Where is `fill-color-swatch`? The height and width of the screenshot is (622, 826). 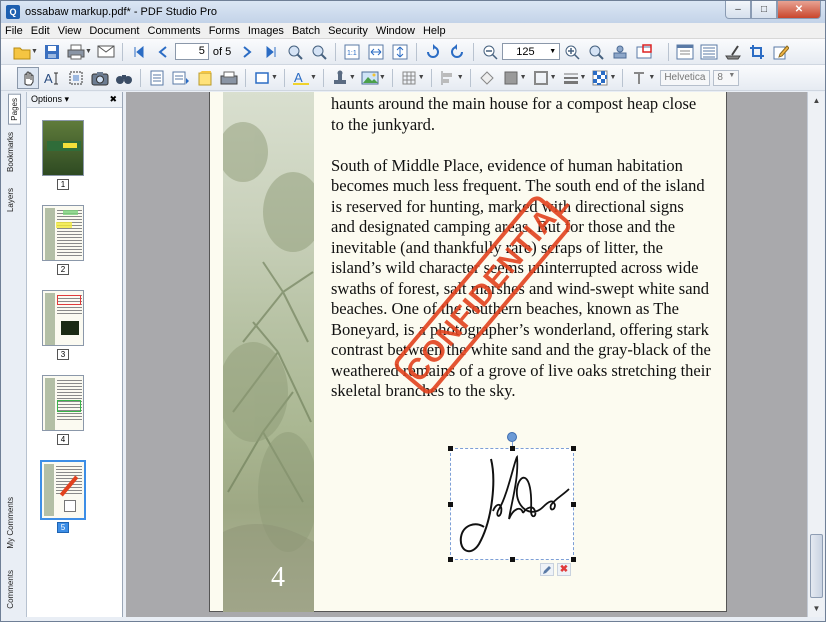 fill-color-swatch is located at coordinates (511, 78).